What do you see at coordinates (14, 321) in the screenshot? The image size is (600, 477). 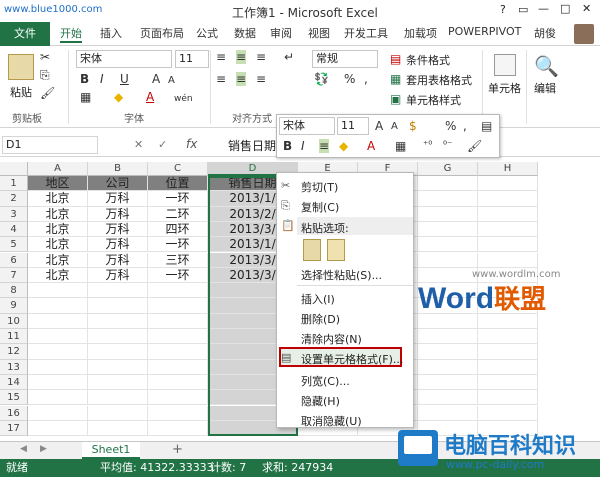 I see `row-header: 10` at bounding box center [14, 321].